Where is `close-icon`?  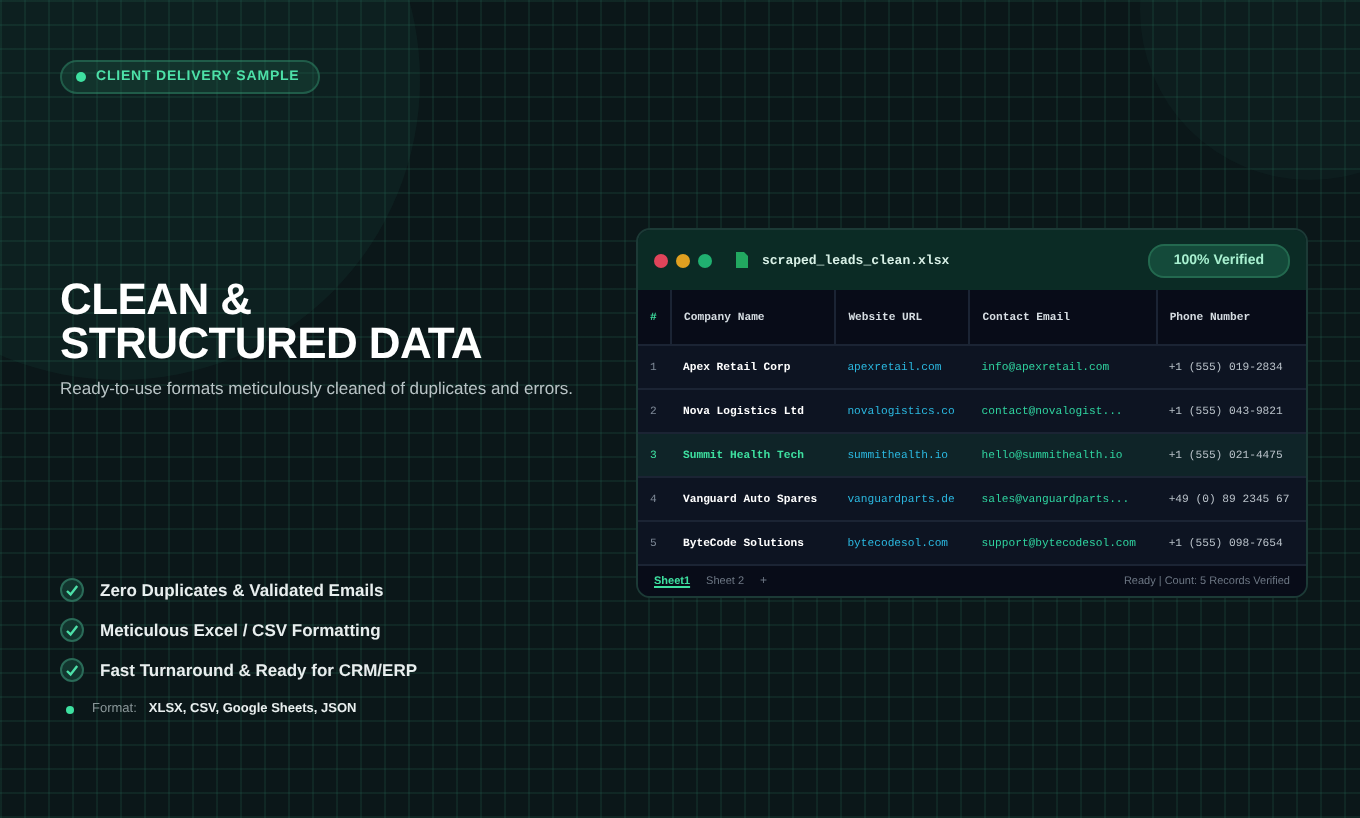
close-icon is located at coordinates (661, 260).